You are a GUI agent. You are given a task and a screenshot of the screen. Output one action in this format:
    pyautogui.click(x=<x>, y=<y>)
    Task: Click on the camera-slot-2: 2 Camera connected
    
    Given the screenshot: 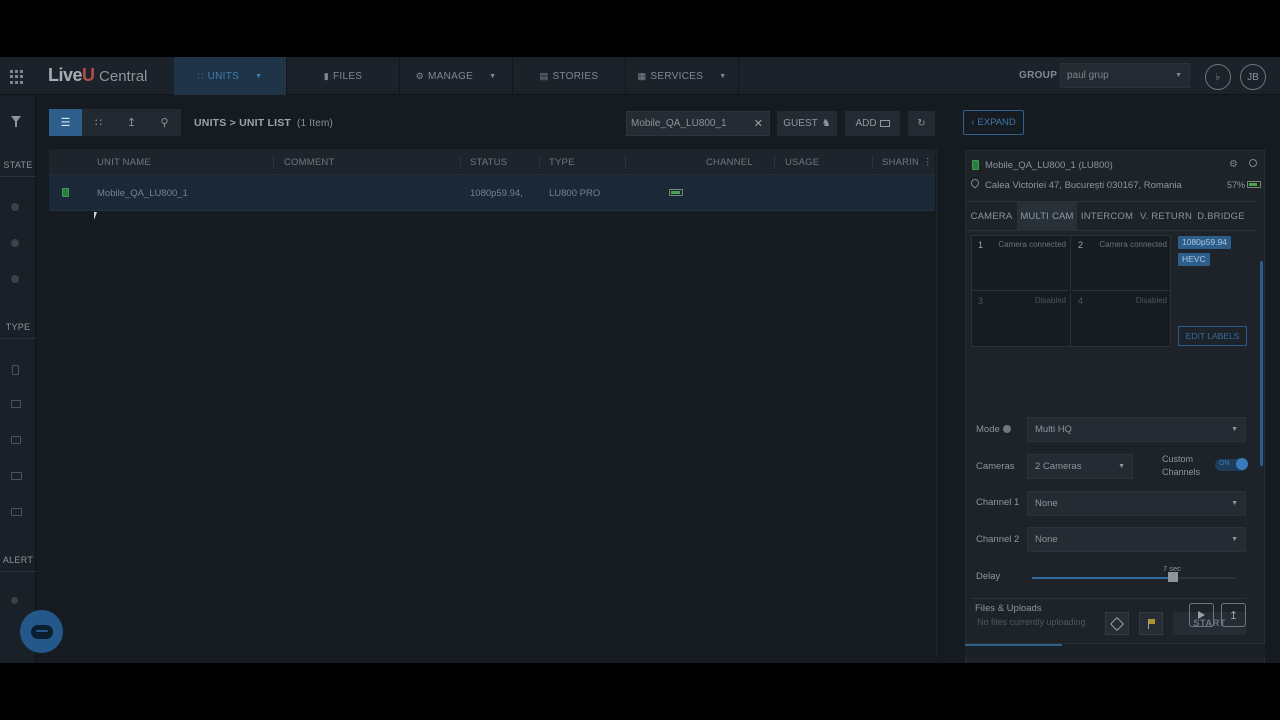 What is the action you would take?
    pyautogui.click(x=1121, y=263)
    